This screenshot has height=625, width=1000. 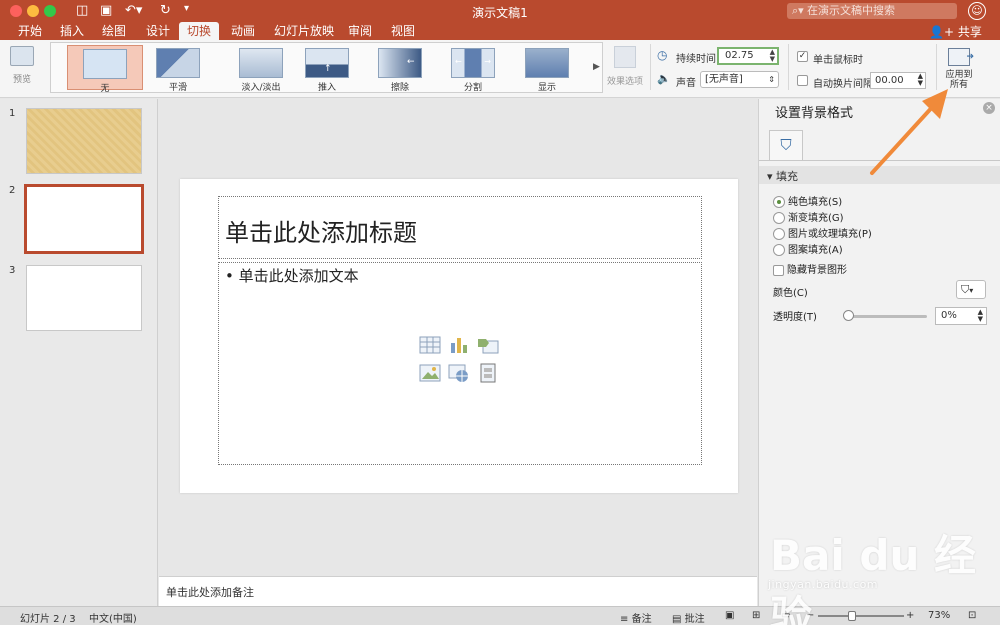 I want to click on insert-smartart-icon, so click(x=488, y=345).